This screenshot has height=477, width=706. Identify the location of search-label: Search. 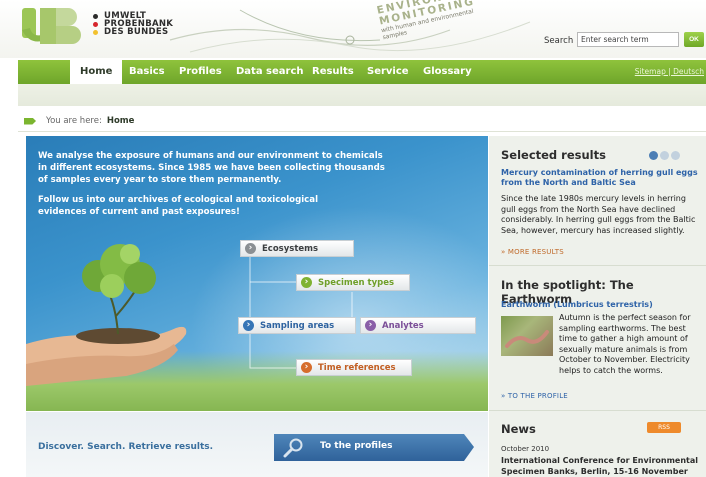
(559, 41).